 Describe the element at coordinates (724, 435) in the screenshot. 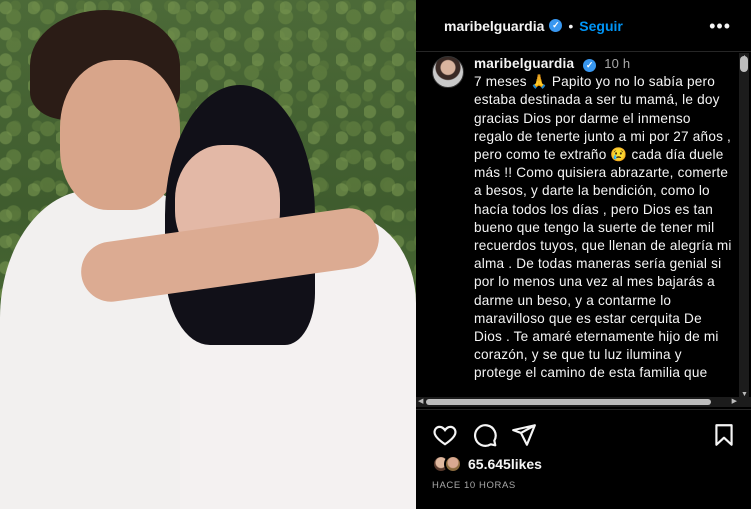

I see `bookmark-icon` at that location.